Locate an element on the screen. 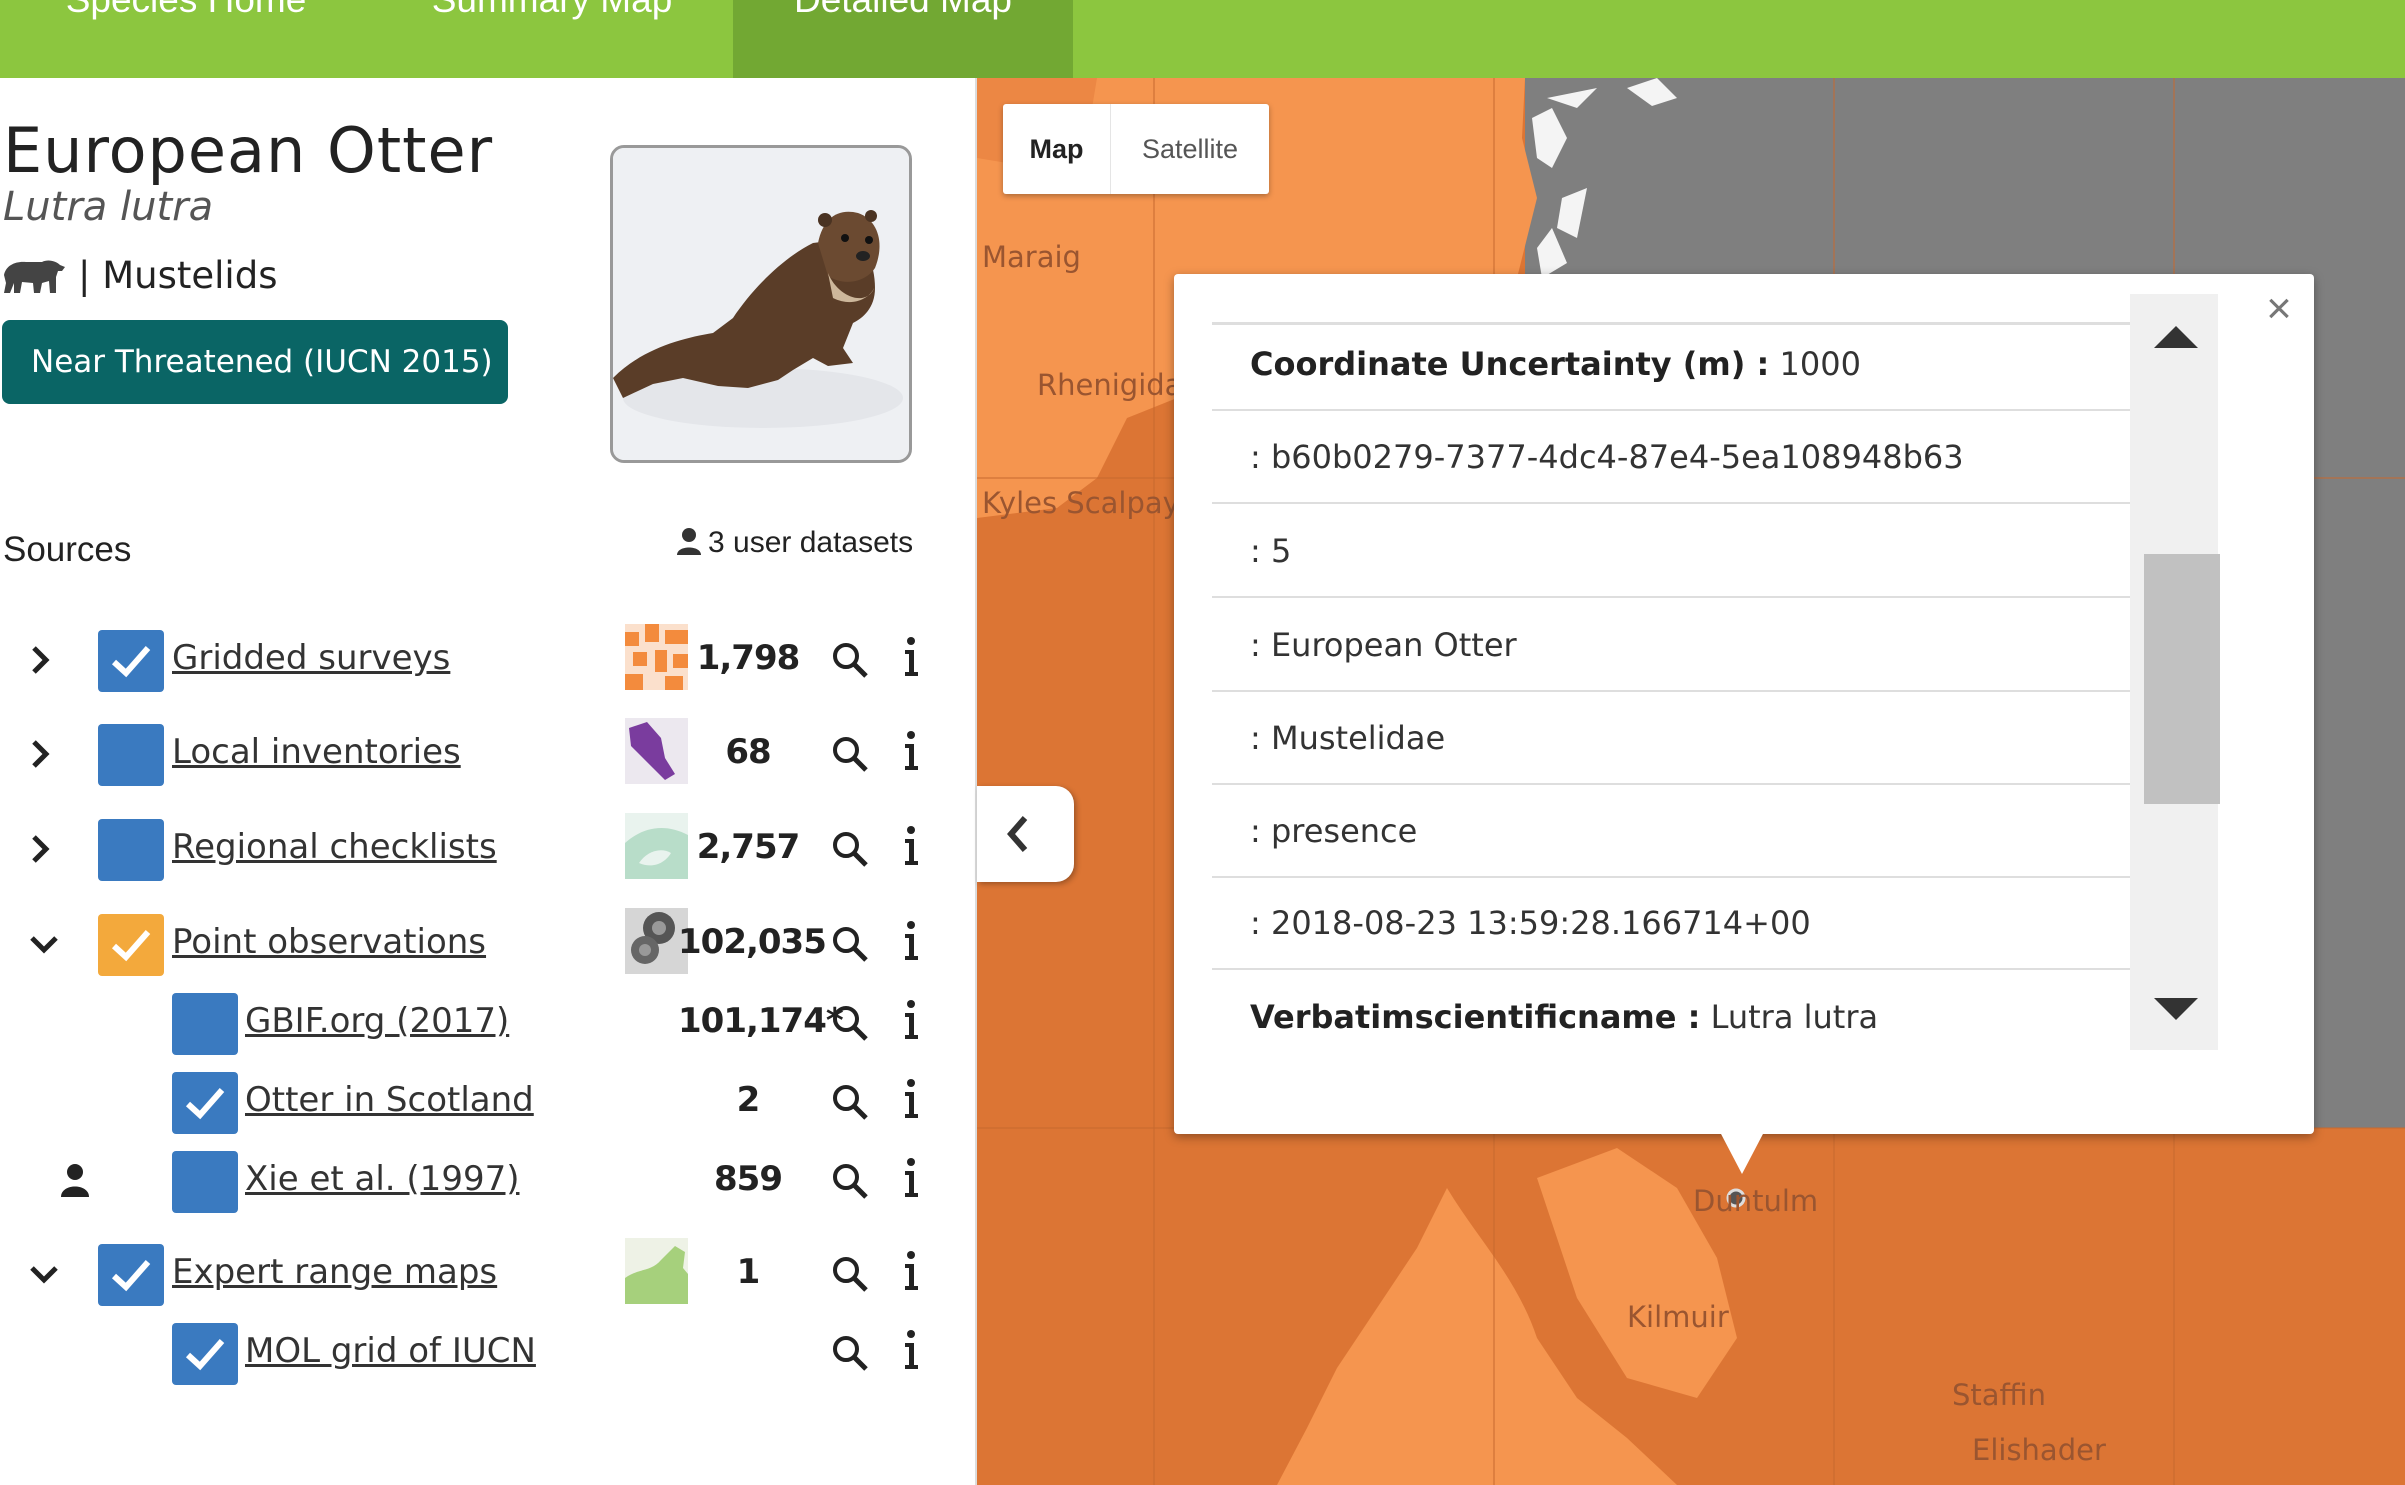 The width and height of the screenshot is (2405, 1485). source-row-expert-range-maps: Expert range maps 1 is located at coordinates (488, 1276).